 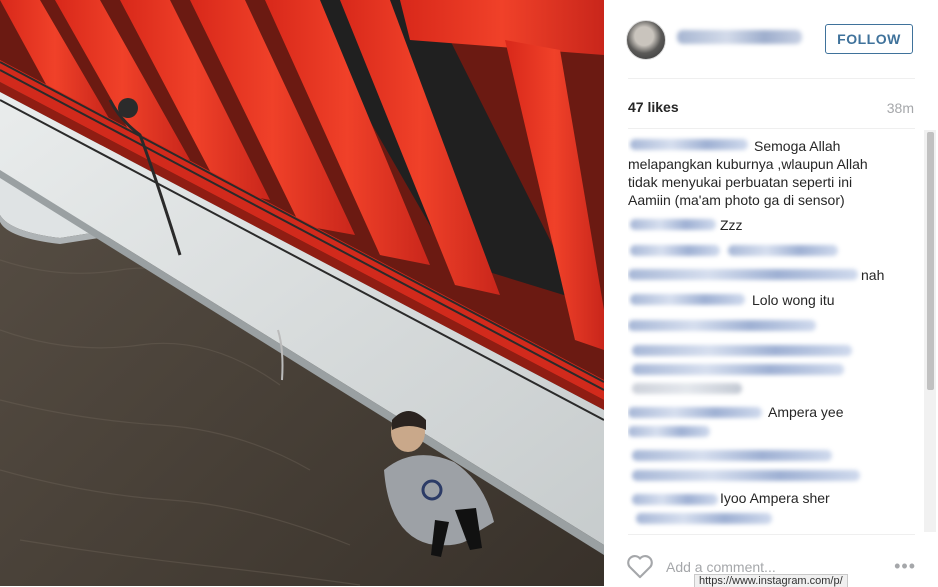 I want to click on follow-button: FOLLOW, so click(x=869, y=39).